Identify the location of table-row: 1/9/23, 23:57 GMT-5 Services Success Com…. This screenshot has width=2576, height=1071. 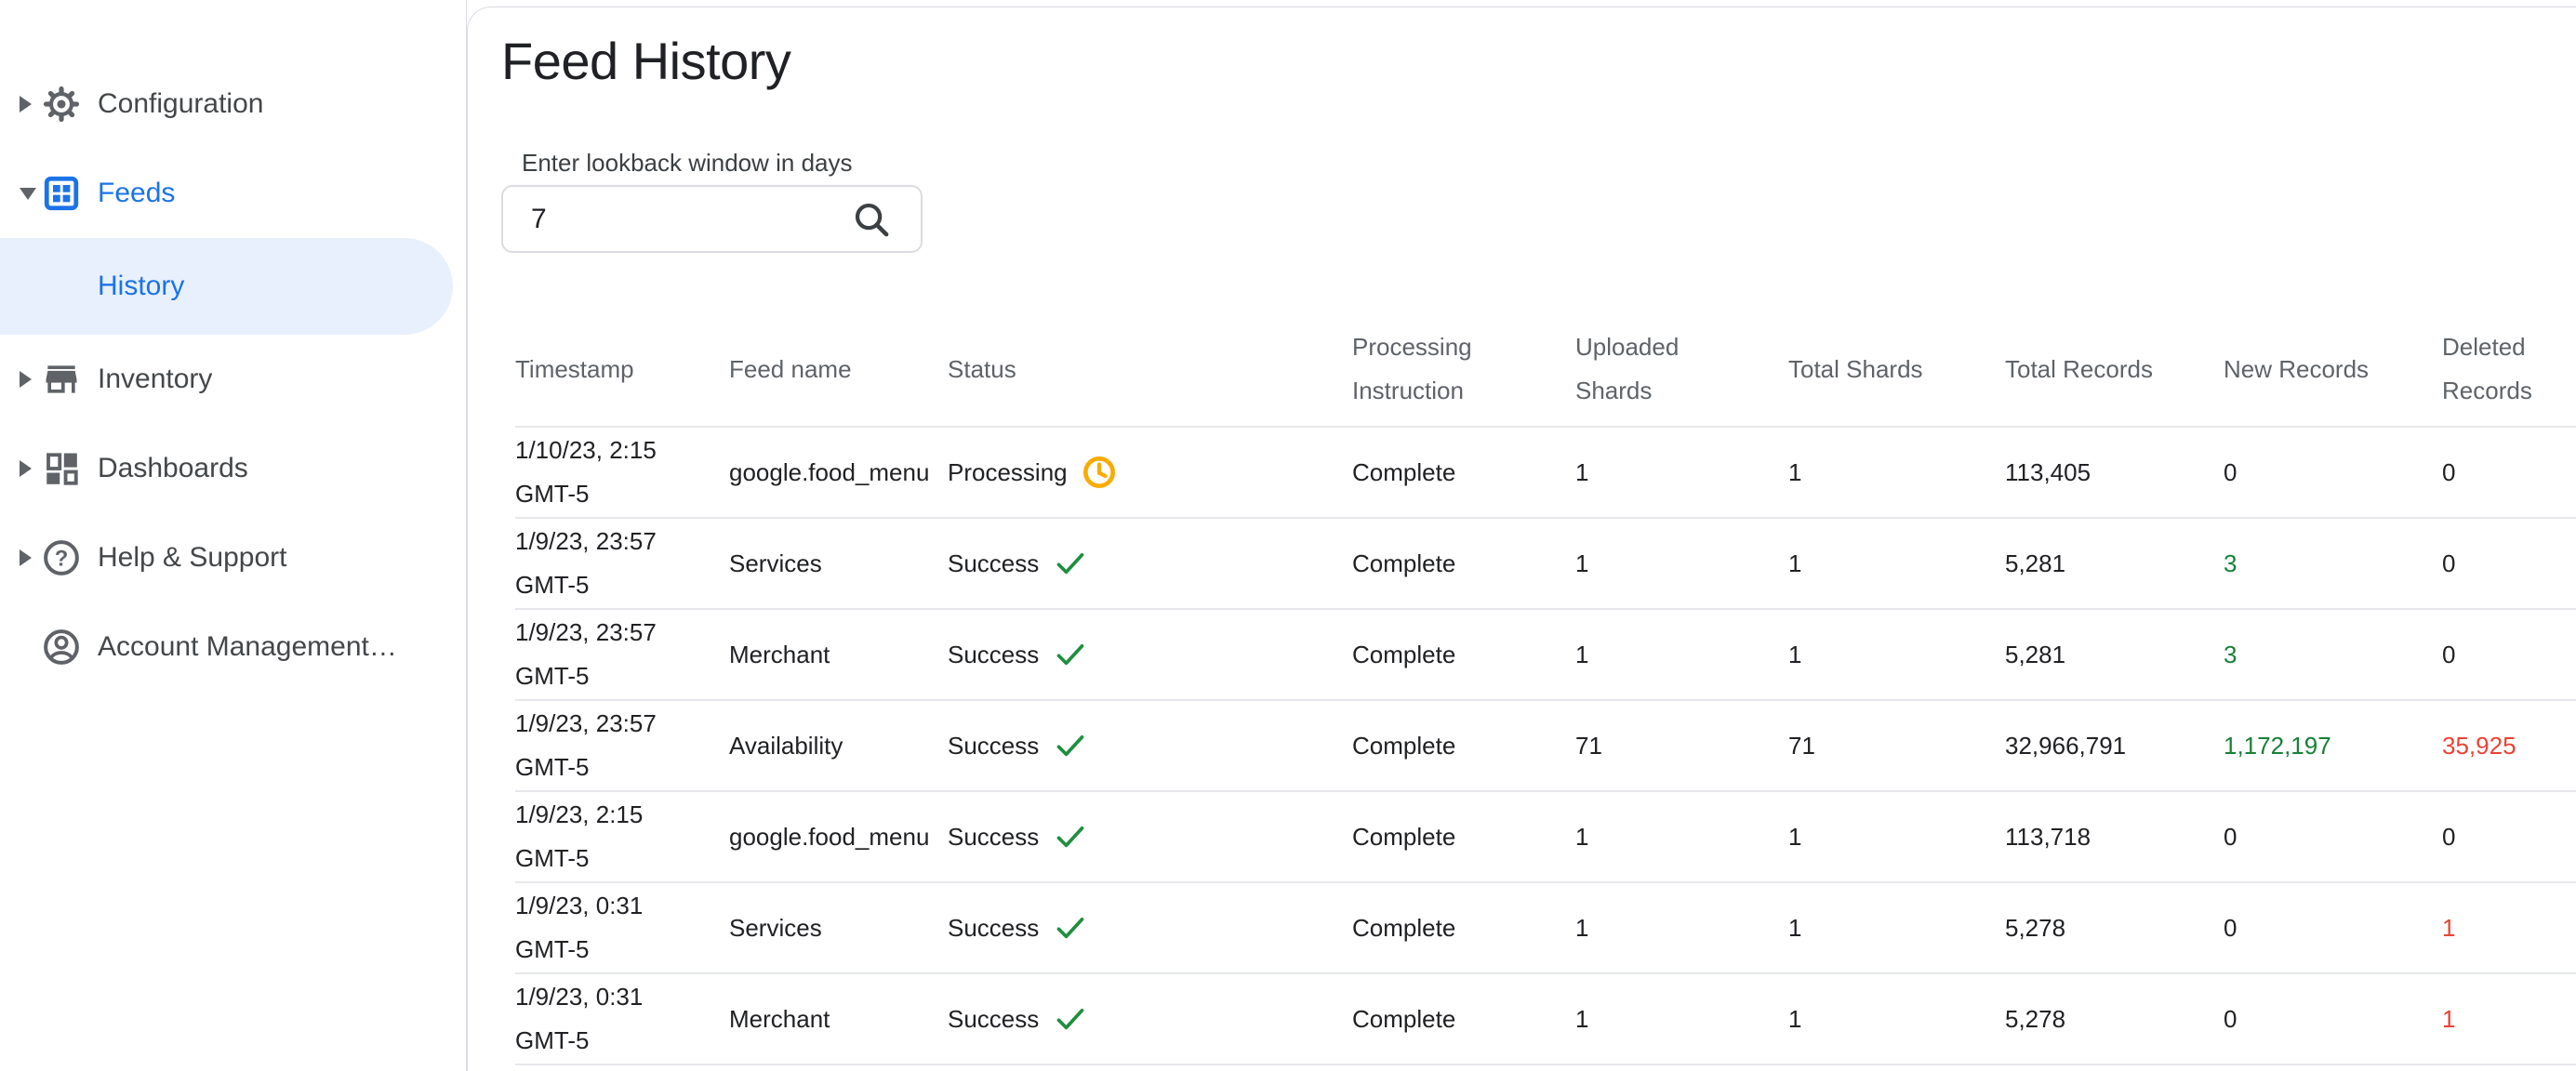
(1545, 564).